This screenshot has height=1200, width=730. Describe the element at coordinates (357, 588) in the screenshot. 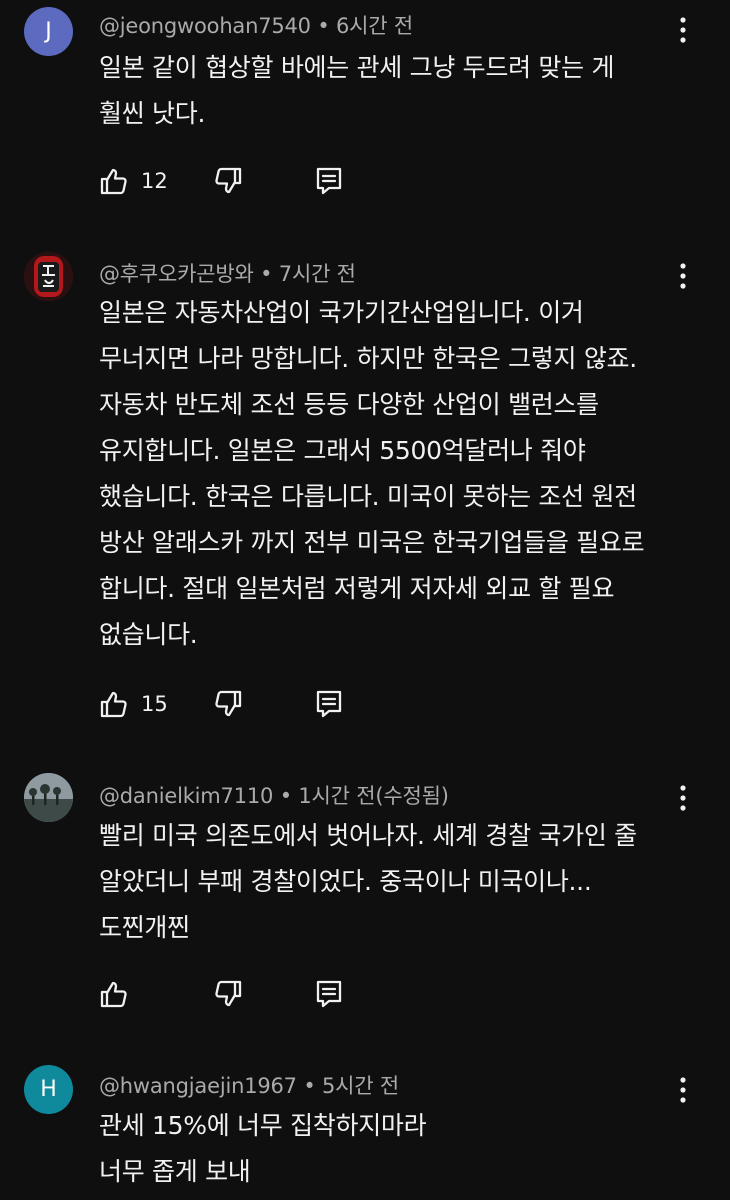

I see `comment-text-line: 합니다. 절대 일본처럼 저렇게 저자세 외교 할 필요` at that location.